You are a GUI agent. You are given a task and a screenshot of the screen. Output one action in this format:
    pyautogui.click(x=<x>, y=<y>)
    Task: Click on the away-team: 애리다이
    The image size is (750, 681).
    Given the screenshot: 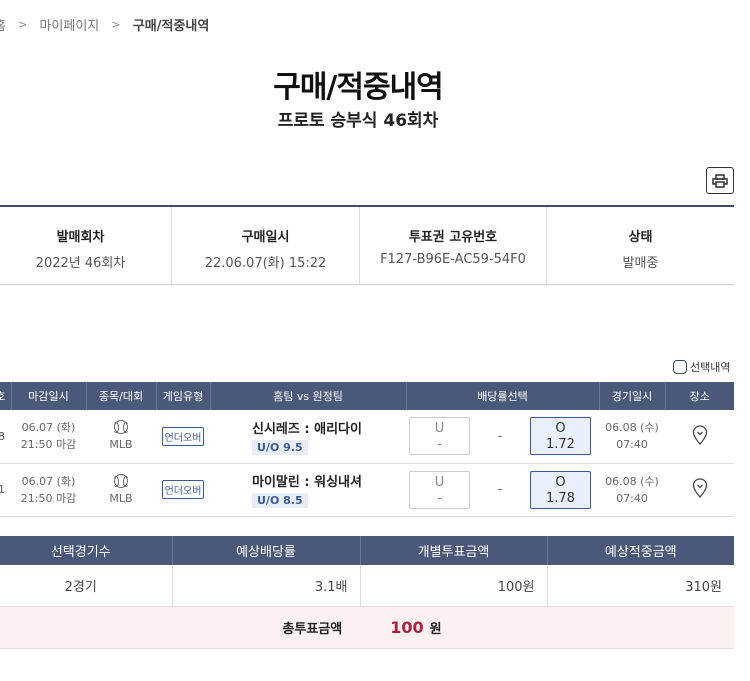 What is the action you would take?
    pyautogui.click(x=338, y=429)
    